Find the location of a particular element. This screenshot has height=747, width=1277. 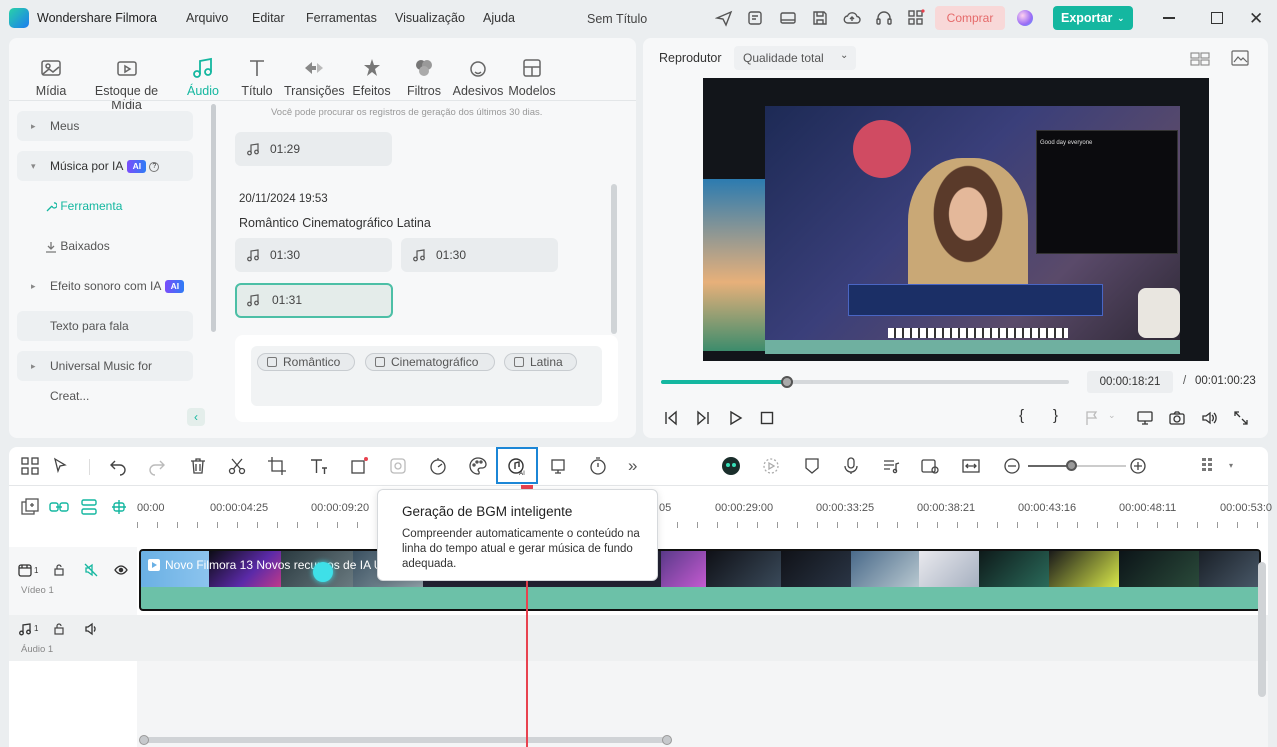

media-log-icon is located at coordinates (756, 18).